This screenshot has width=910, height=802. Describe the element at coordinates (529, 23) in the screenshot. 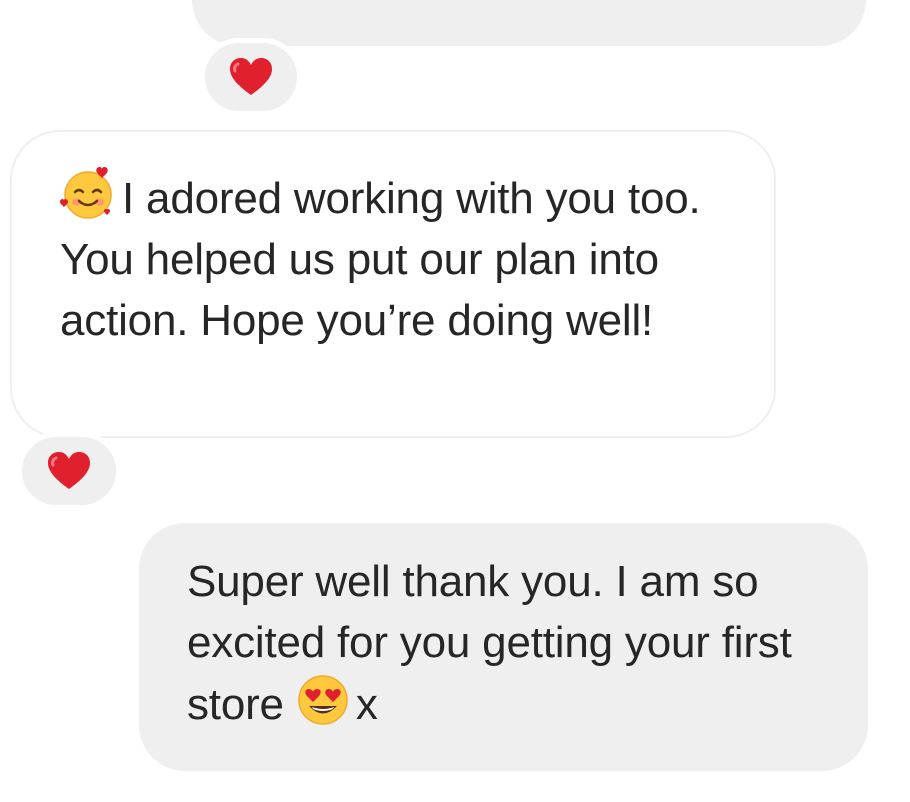

I see `message-bubble-outgoing-cutoff` at that location.